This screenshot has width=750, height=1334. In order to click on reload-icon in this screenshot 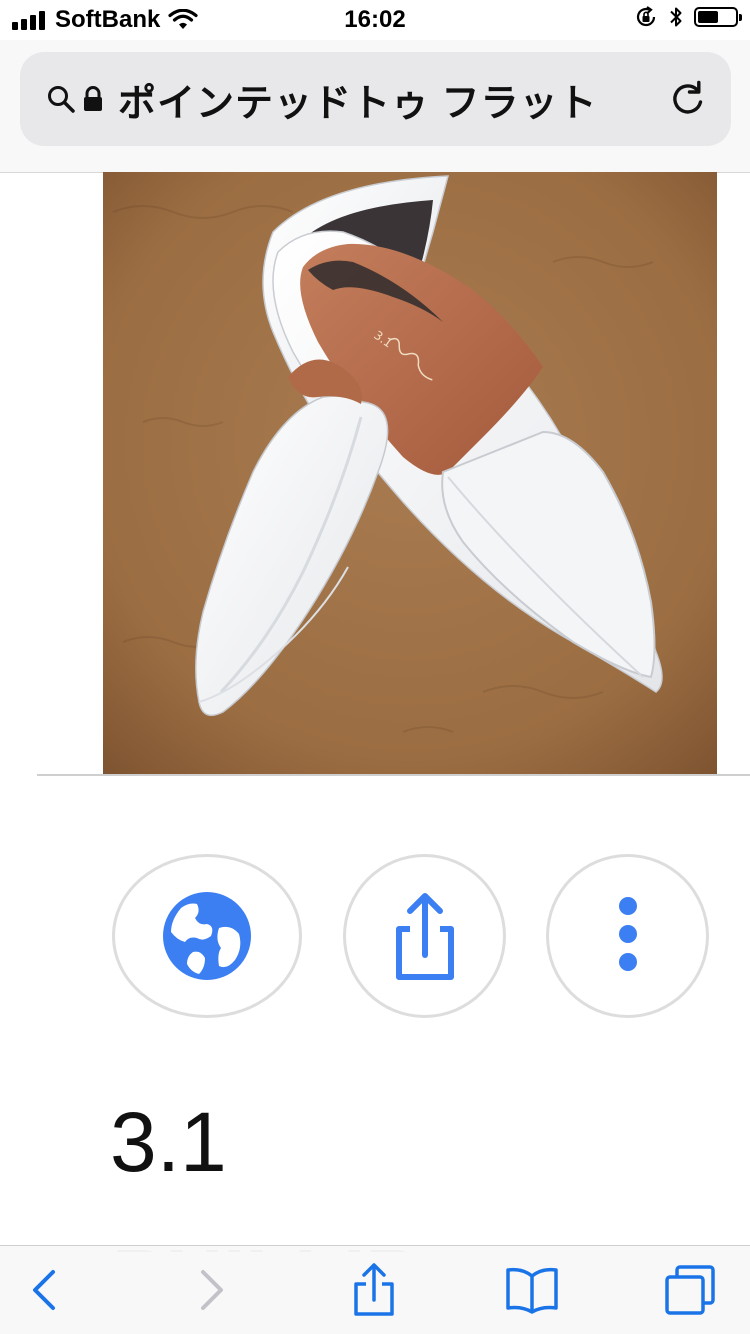, I will do `click(688, 99)`.